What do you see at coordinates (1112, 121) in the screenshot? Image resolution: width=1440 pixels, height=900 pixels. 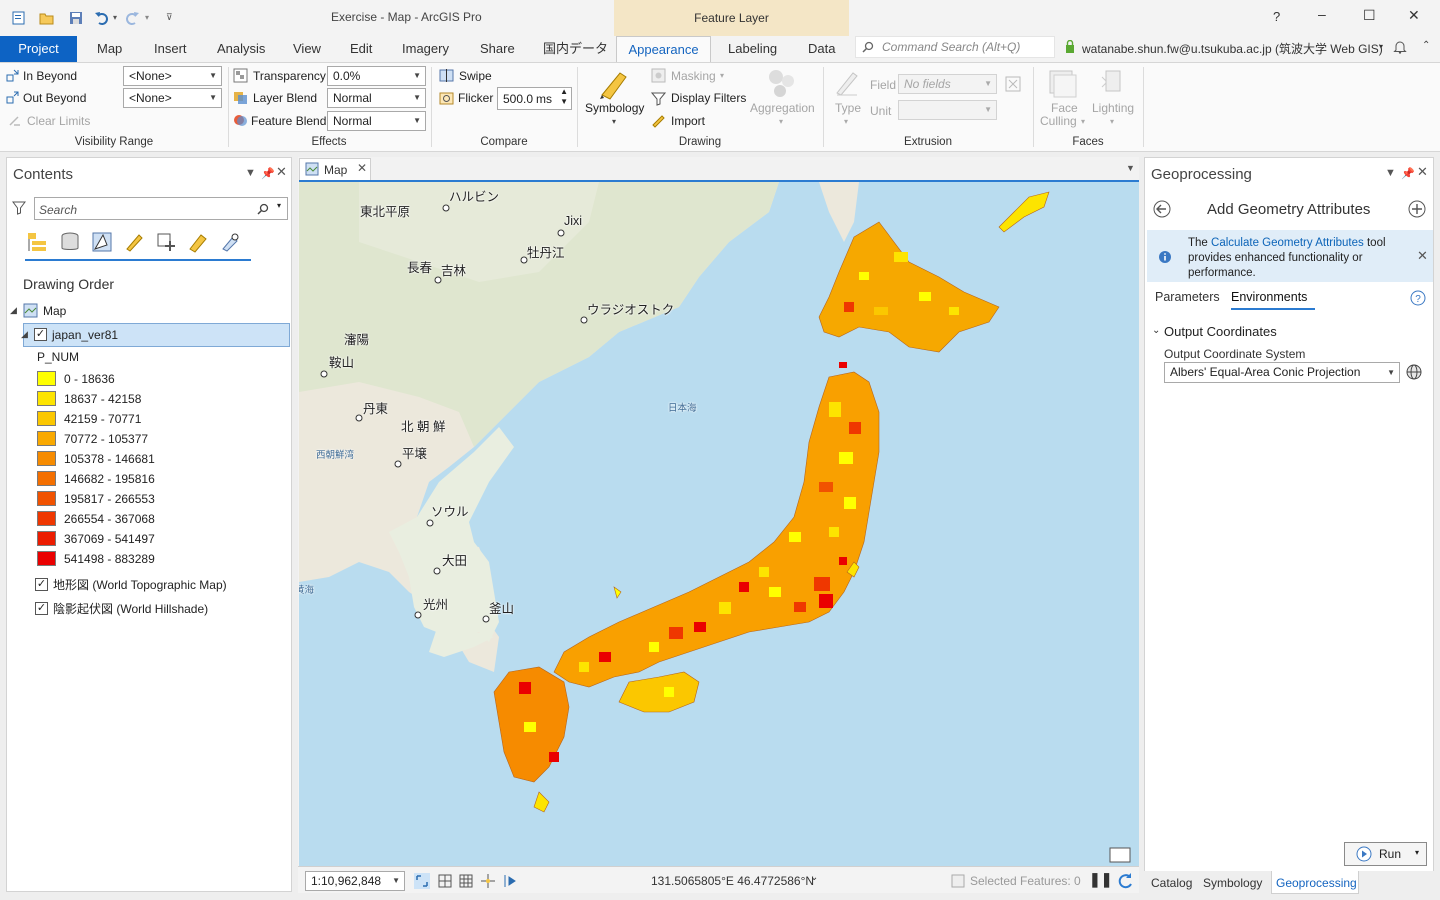 I see `lighting-dropdown-icon: ▾` at bounding box center [1112, 121].